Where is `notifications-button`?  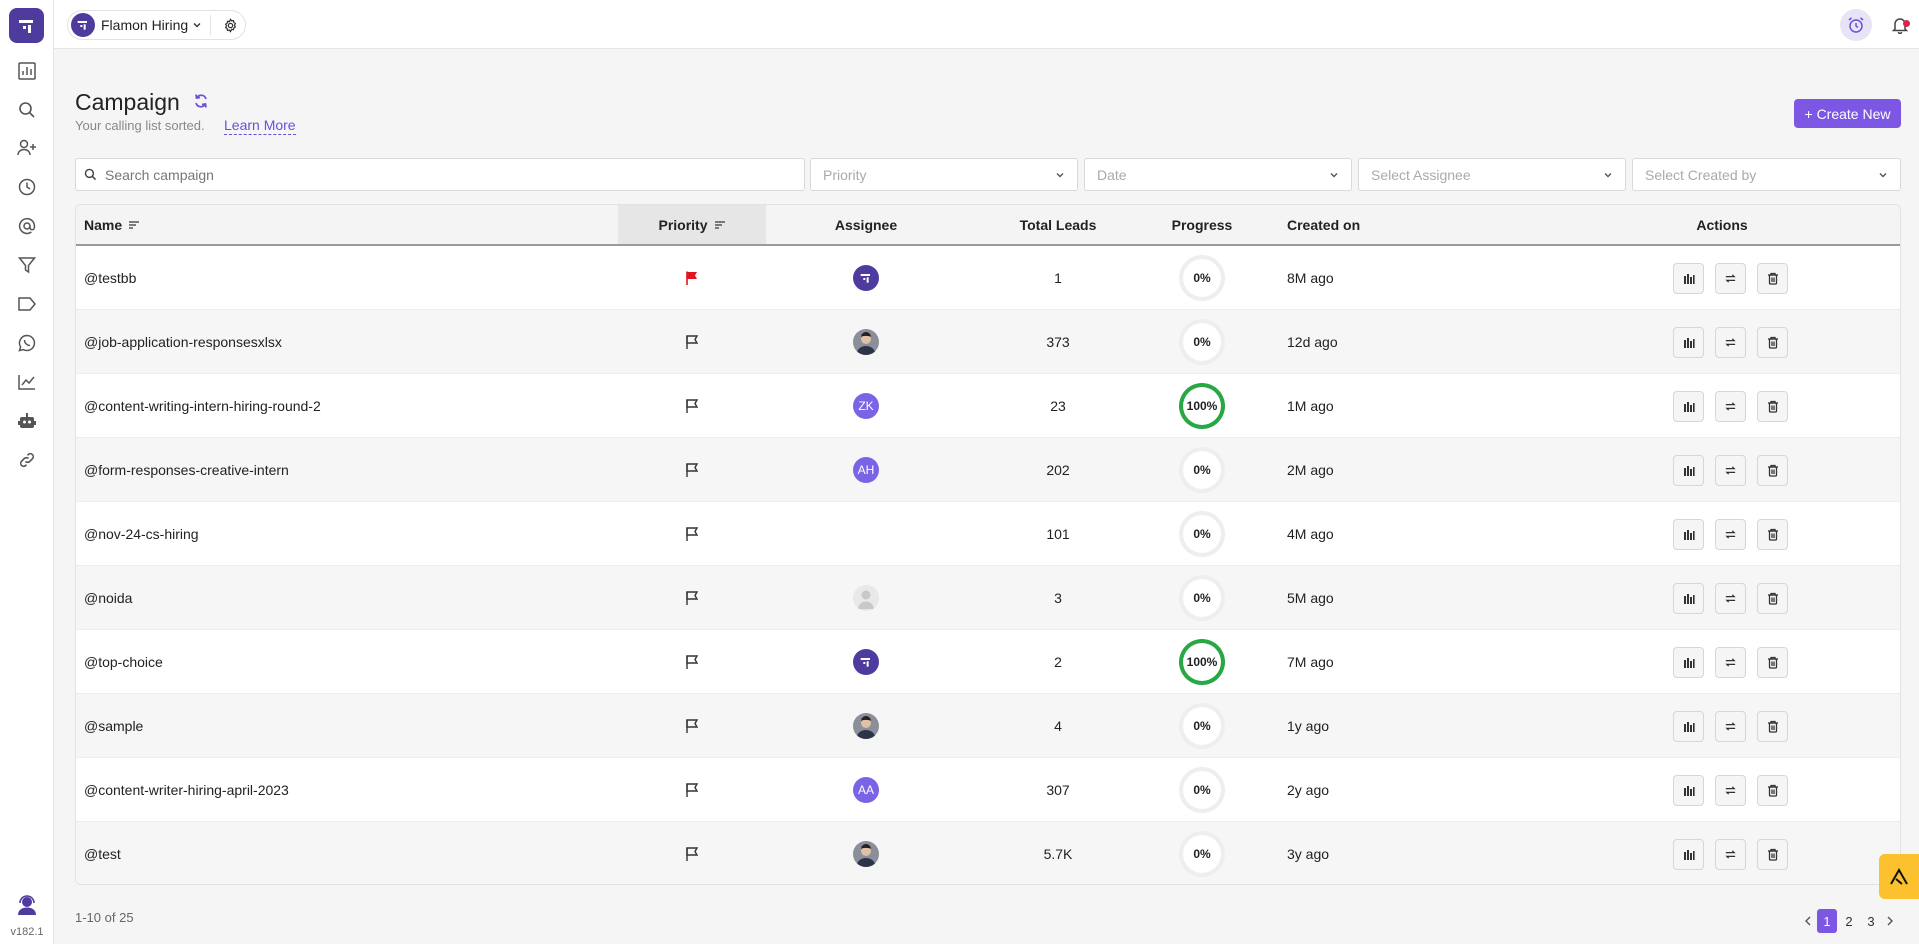 notifications-button is located at coordinates (1900, 25).